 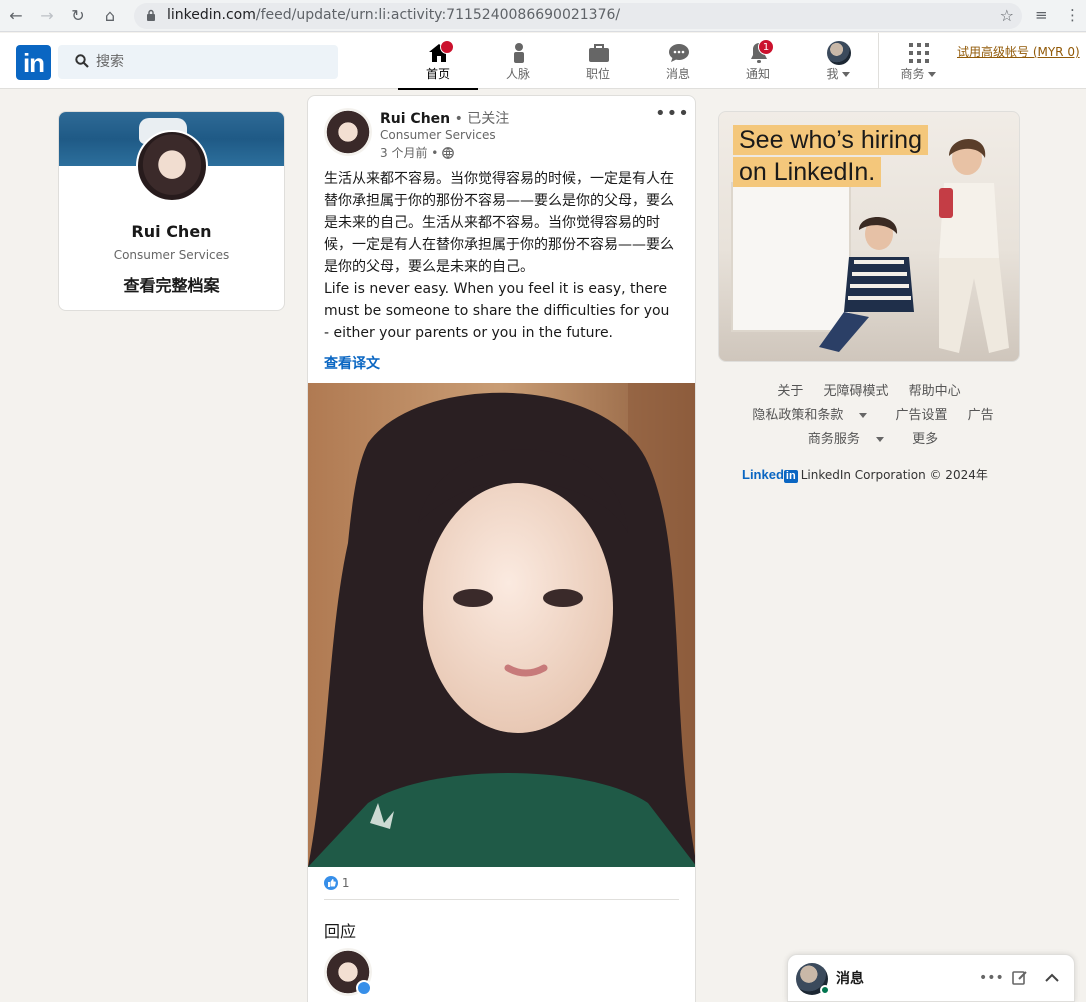 What do you see at coordinates (869, 416) in the screenshot?
I see `footer-links: 关于 无障碍模式 帮助中心 隐私政策和条款 广告设置 广告 商务服务 更多` at bounding box center [869, 416].